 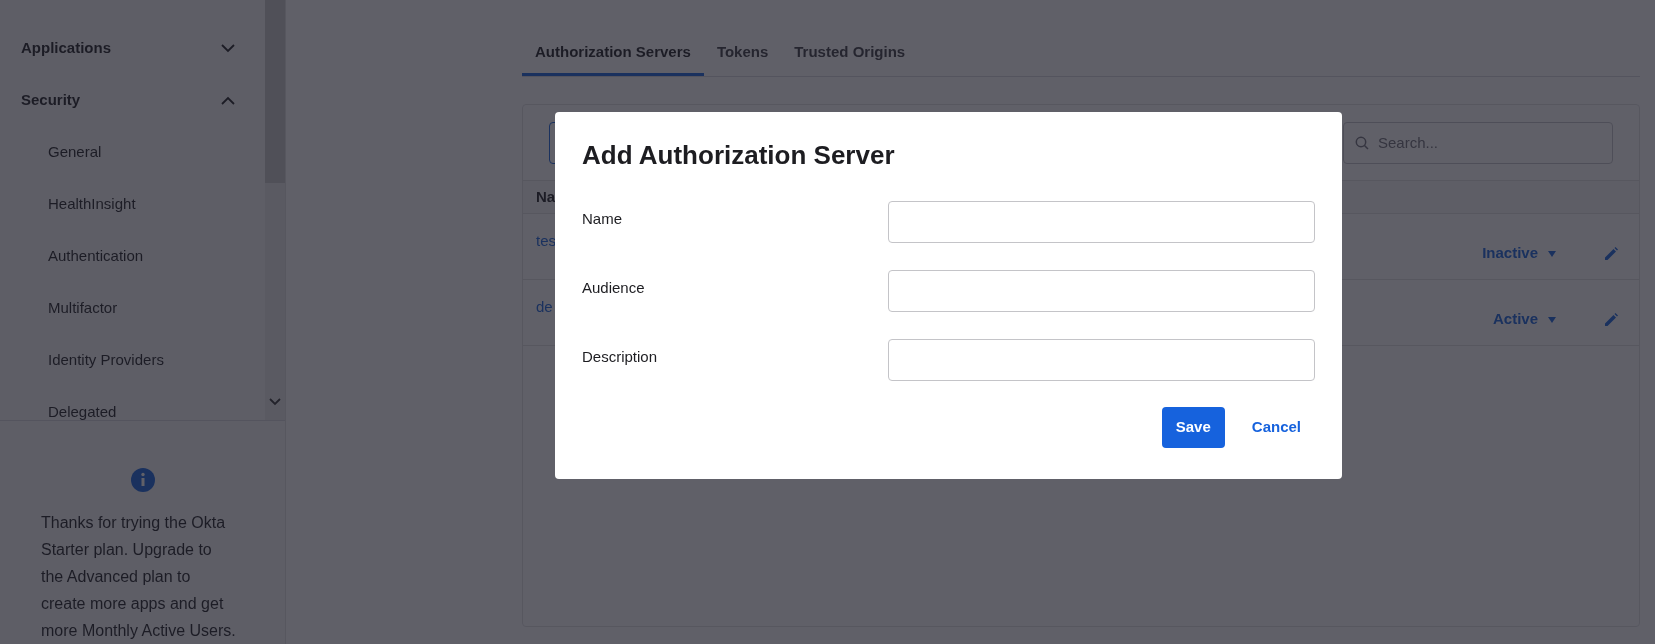 What do you see at coordinates (139, 577) in the screenshot?
I see `upgrade-message: Thanks for trying the Okta Starter plan. Upgrade to the Advanced plan to create more apps and get more Monthly Active Users.` at bounding box center [139, 577].